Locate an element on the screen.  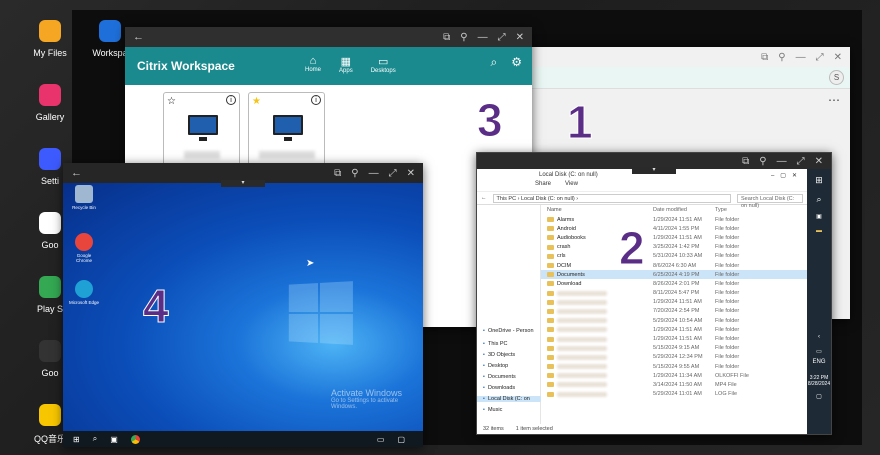
dock-app: Gallery is located at coordinates (50, 103).